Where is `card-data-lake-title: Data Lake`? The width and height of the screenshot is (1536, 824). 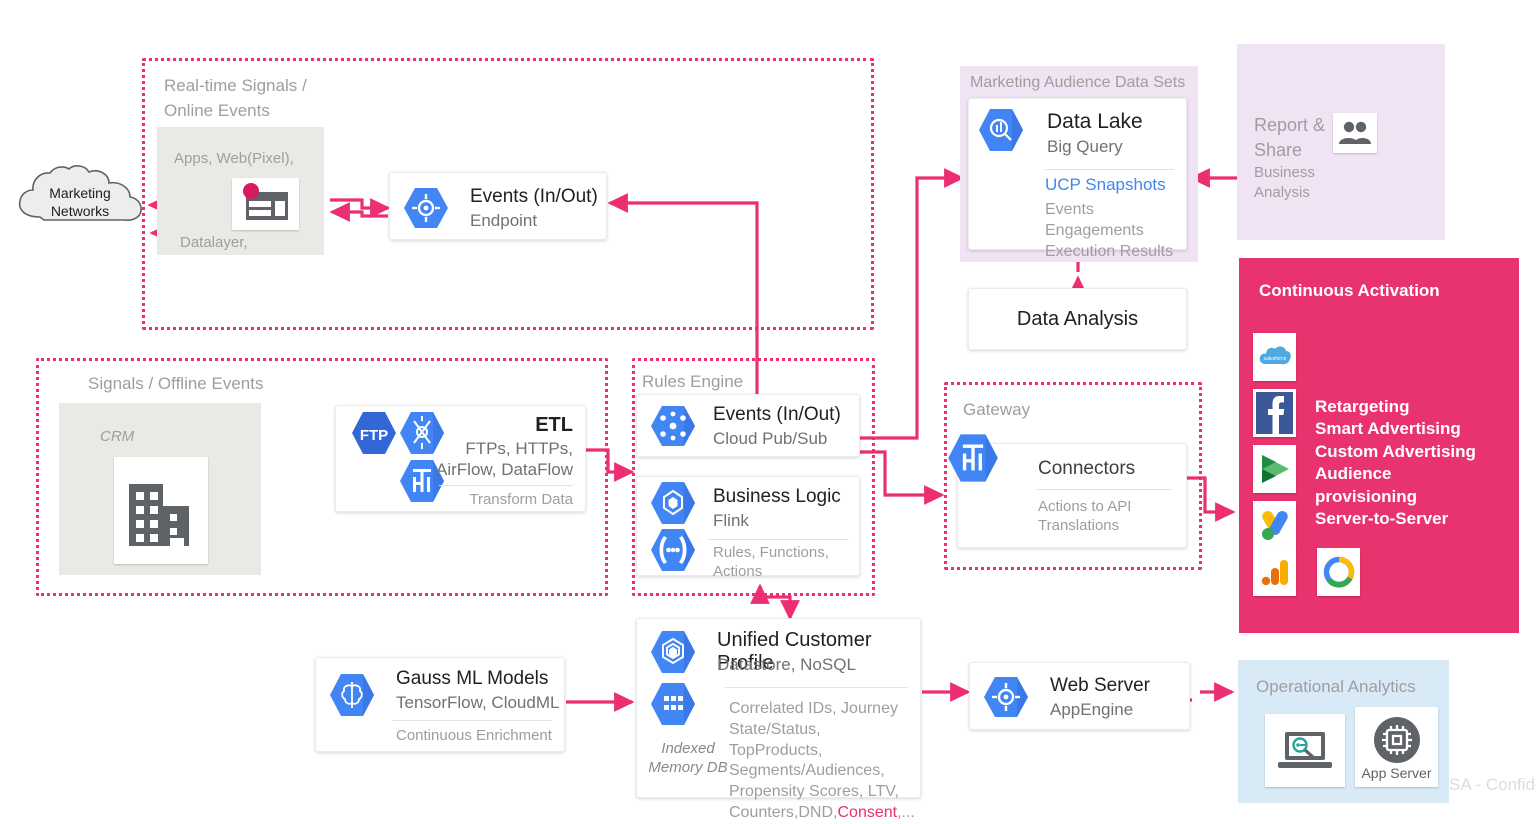 card-data-lake-title: Data Lake is located at coordinates (1095, 121).